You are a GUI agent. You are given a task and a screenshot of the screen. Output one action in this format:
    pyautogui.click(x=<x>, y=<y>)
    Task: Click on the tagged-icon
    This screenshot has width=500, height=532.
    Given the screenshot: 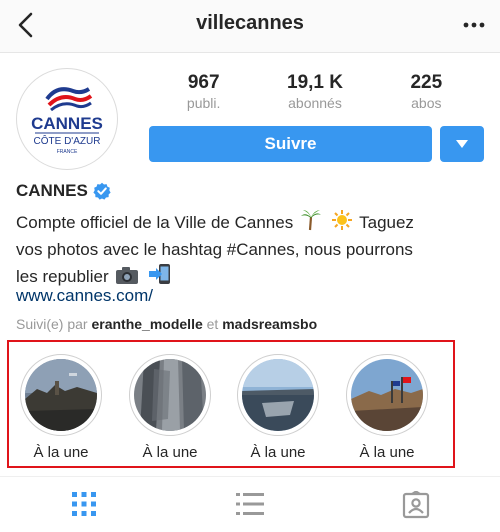 What is the action you would take?
    pyautogui.click(x=416, y=504)
    